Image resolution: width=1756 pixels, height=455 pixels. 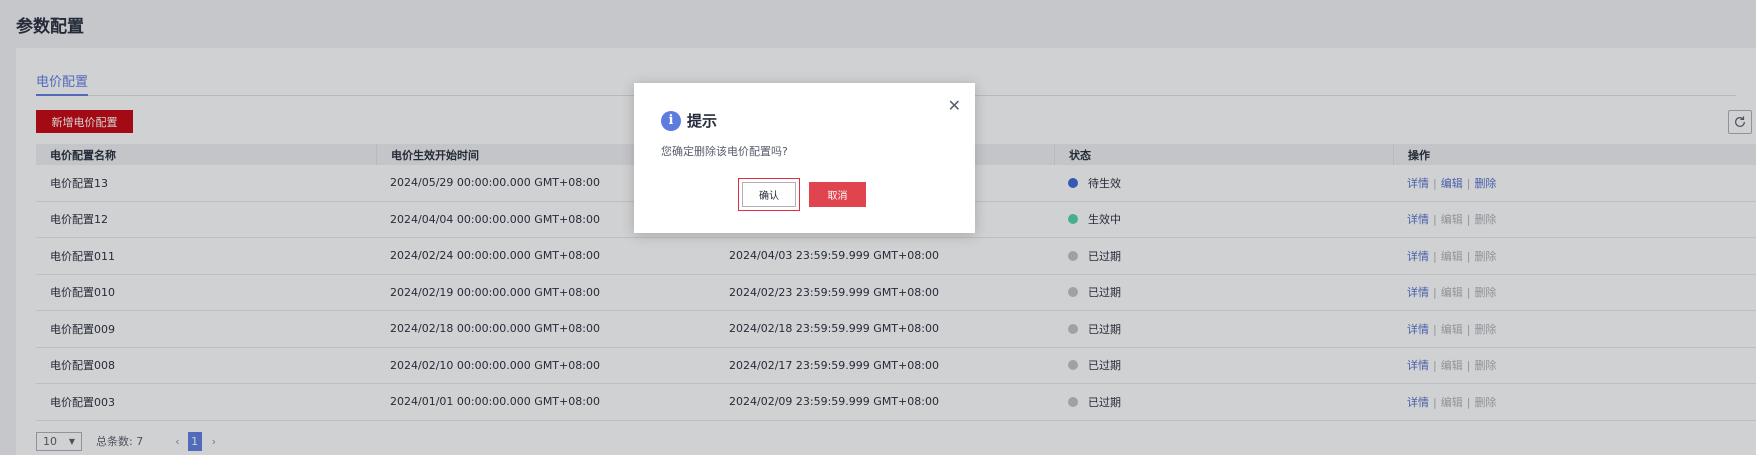 What do you see at coordinates (702, 121) in the screenshot?
I see `dialog-title-text: 提示` at bounding box center [702, 121].